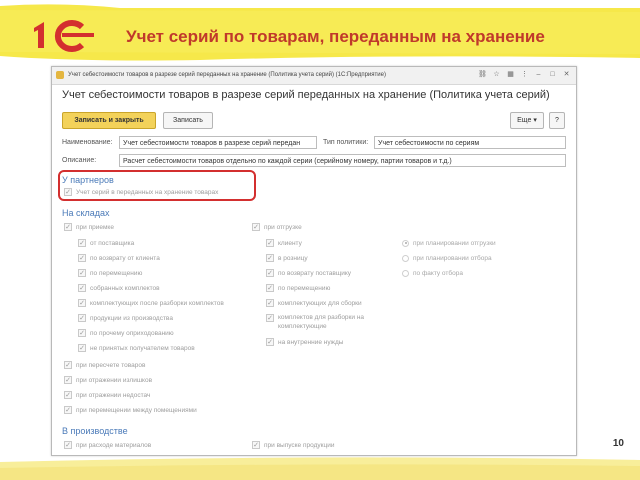  Describe the element at coordinates (566, 75) in the screenshot. I see `close-icon: ✕` at that location.